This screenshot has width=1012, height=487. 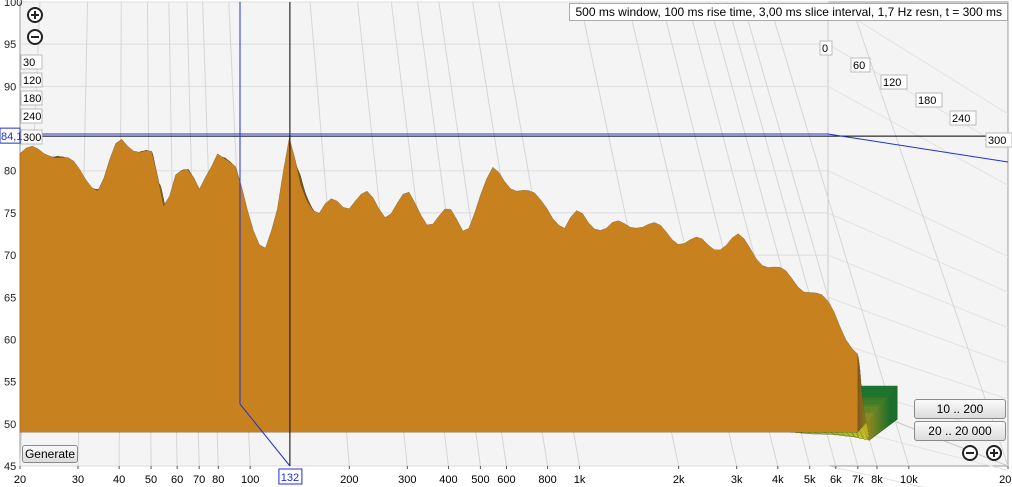 I want to click on x-tick-label: 300, so click(x=407, y=480).